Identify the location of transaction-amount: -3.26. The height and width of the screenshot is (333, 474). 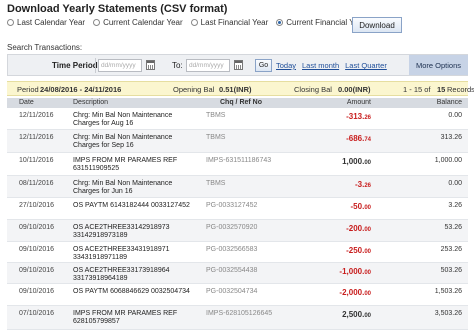
(363, 184).